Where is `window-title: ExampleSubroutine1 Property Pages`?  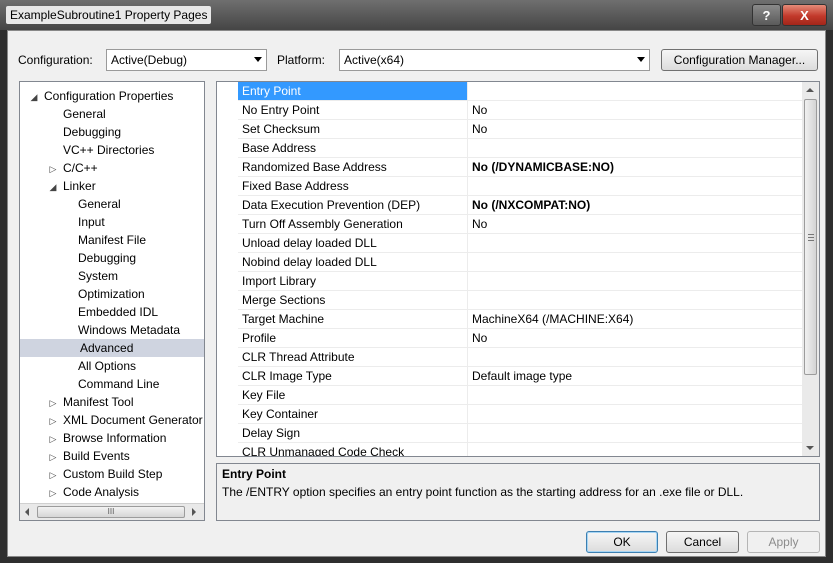
window-title: ExampleSubroutine1 Property Pages is located at coordinates (109, 15).